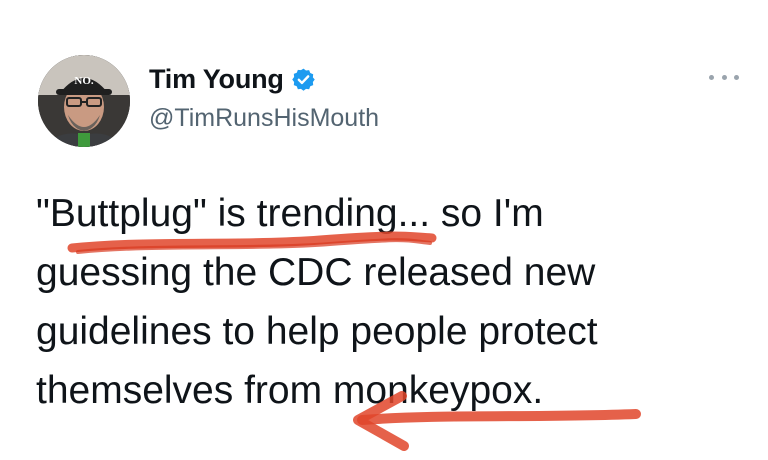 This screenshot has width=768, height=460. What do you see at coordinates (264, 118) in the screenshot?
I see `author-handle: @TimRunsHisMouth` at bounding box center [264, 118].